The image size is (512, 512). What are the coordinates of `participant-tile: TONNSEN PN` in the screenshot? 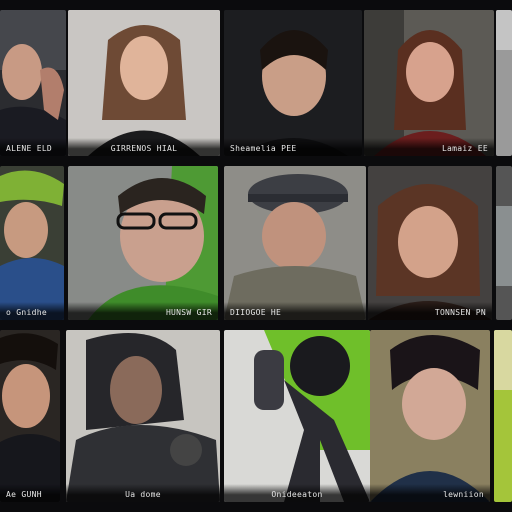 It's located at (430, 243).